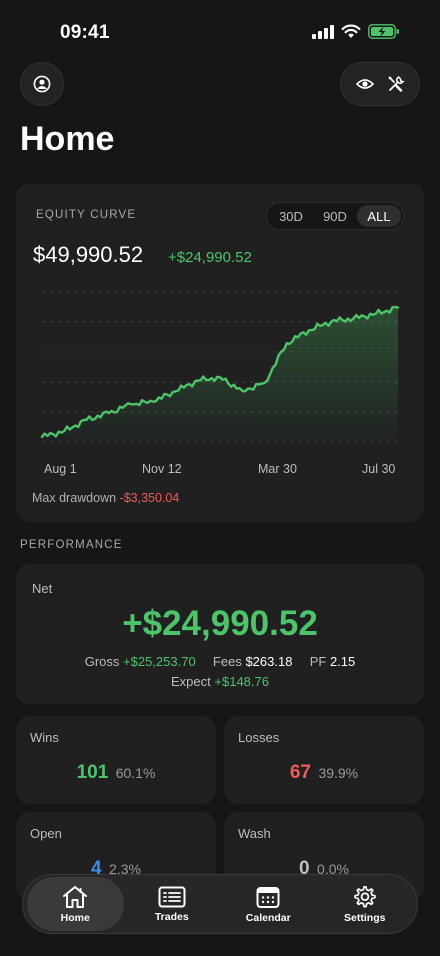 This screenshot has width=440, height=956. I want to click on tab-calendar-label: Calendar, so click(268, 917).